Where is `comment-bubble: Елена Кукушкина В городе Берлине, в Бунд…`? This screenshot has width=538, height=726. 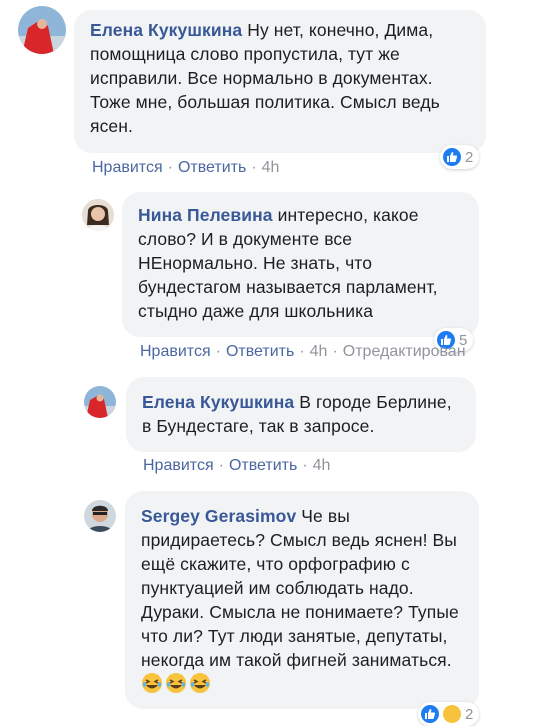
comment-bubble: Елена Кукушкина В городе Берлине, в Бунд… is located at coordinates (301, 414).